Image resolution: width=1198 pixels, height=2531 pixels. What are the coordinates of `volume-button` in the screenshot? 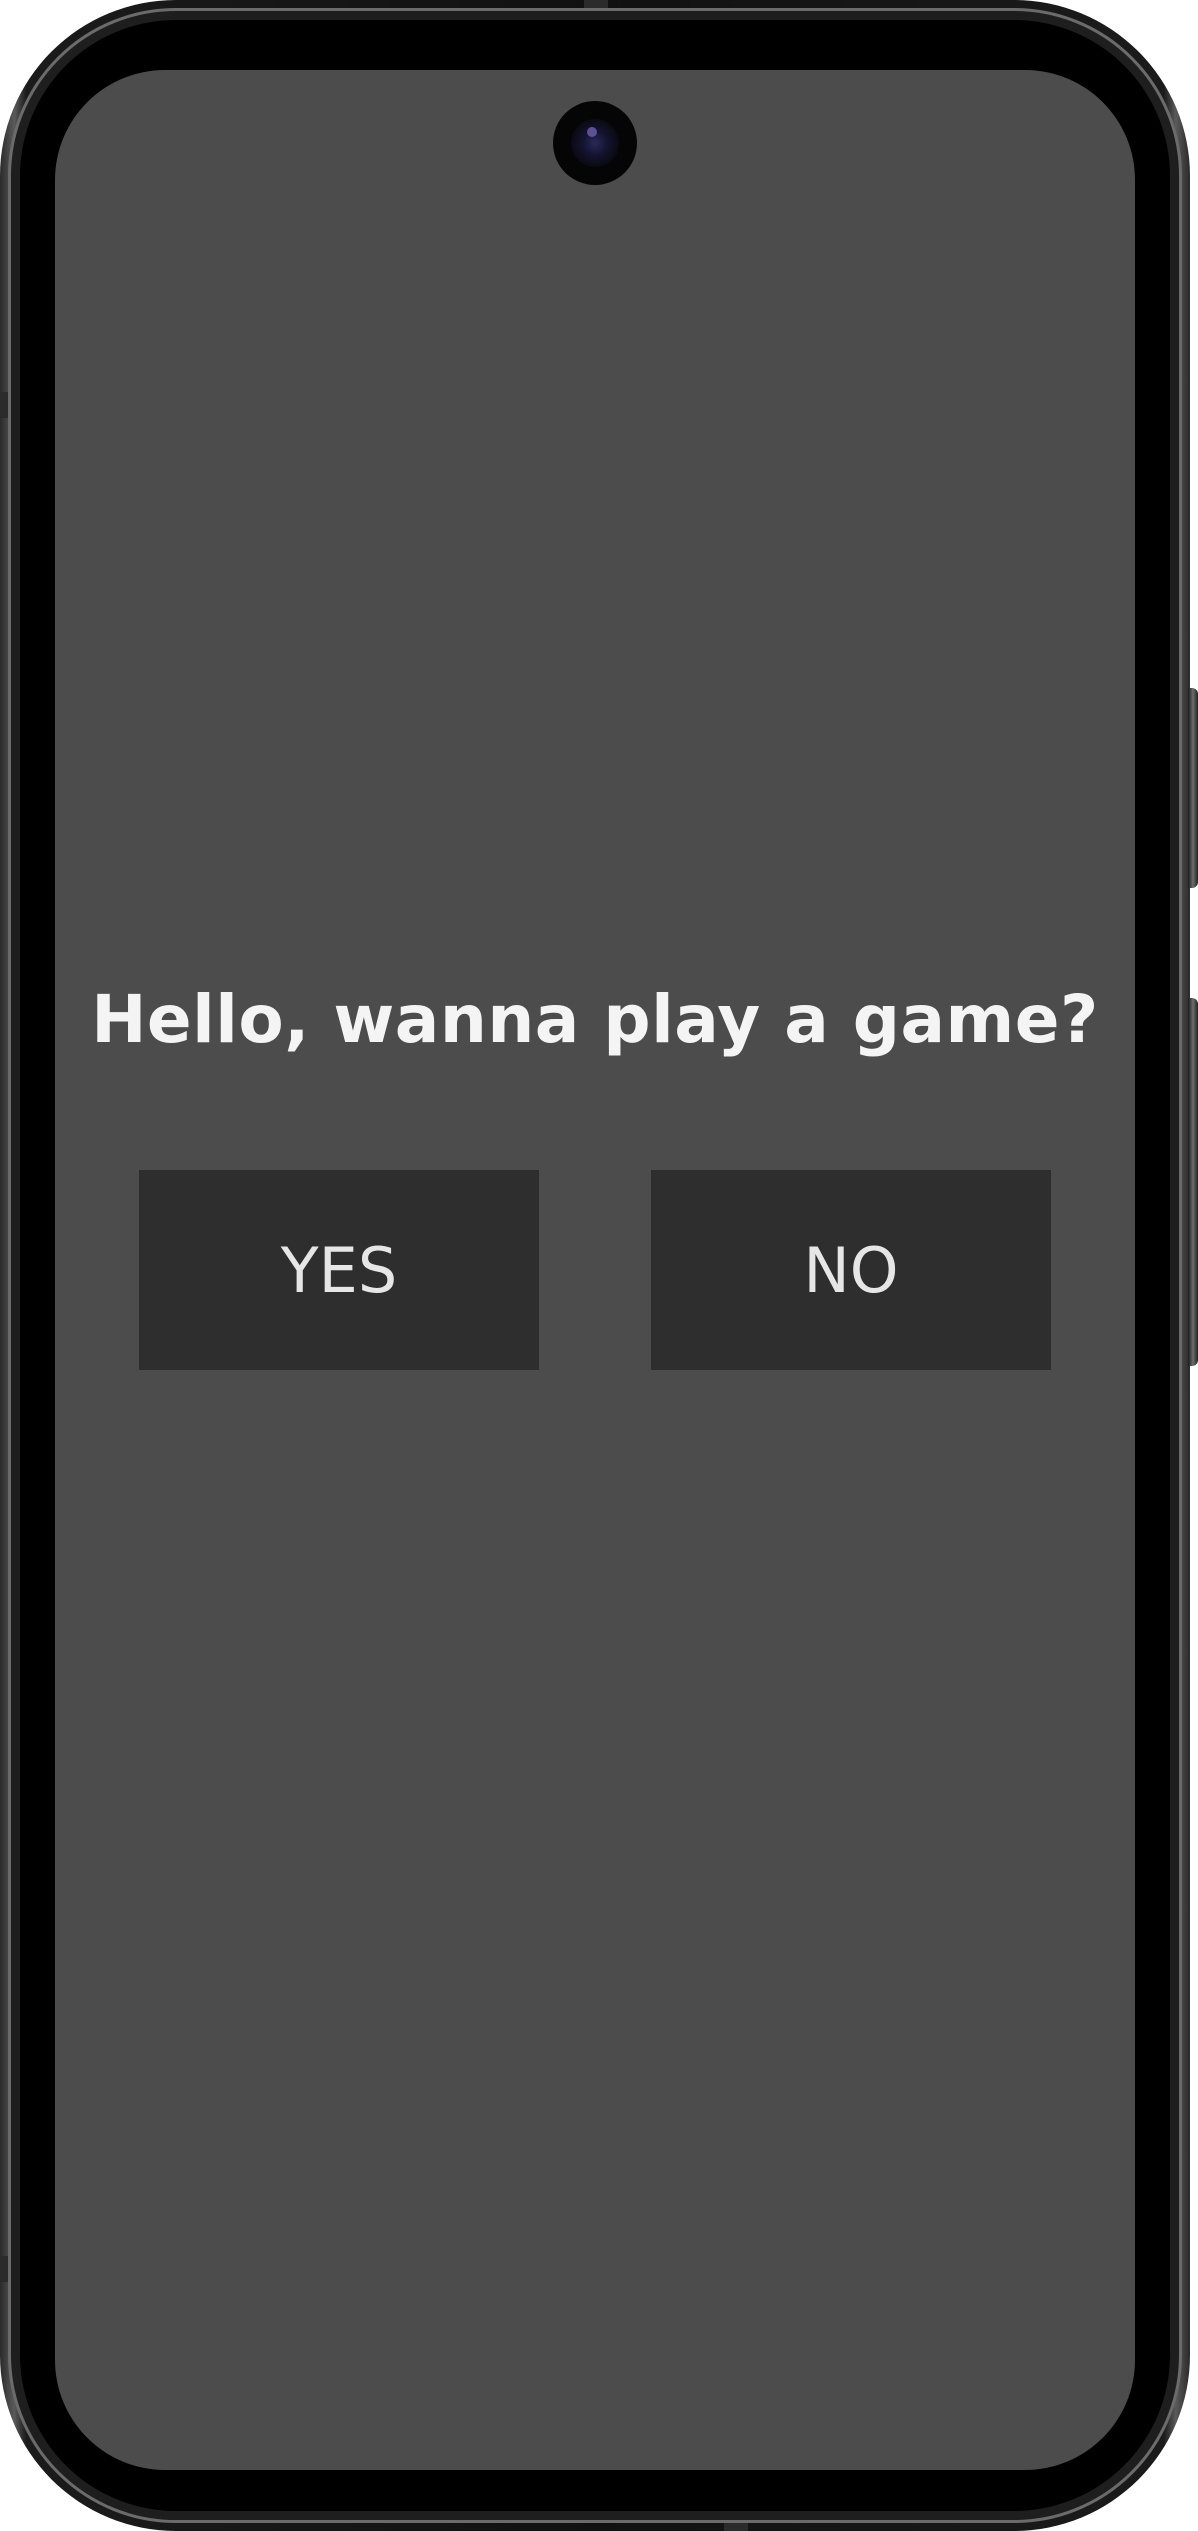 It's located at (1193, 1182).